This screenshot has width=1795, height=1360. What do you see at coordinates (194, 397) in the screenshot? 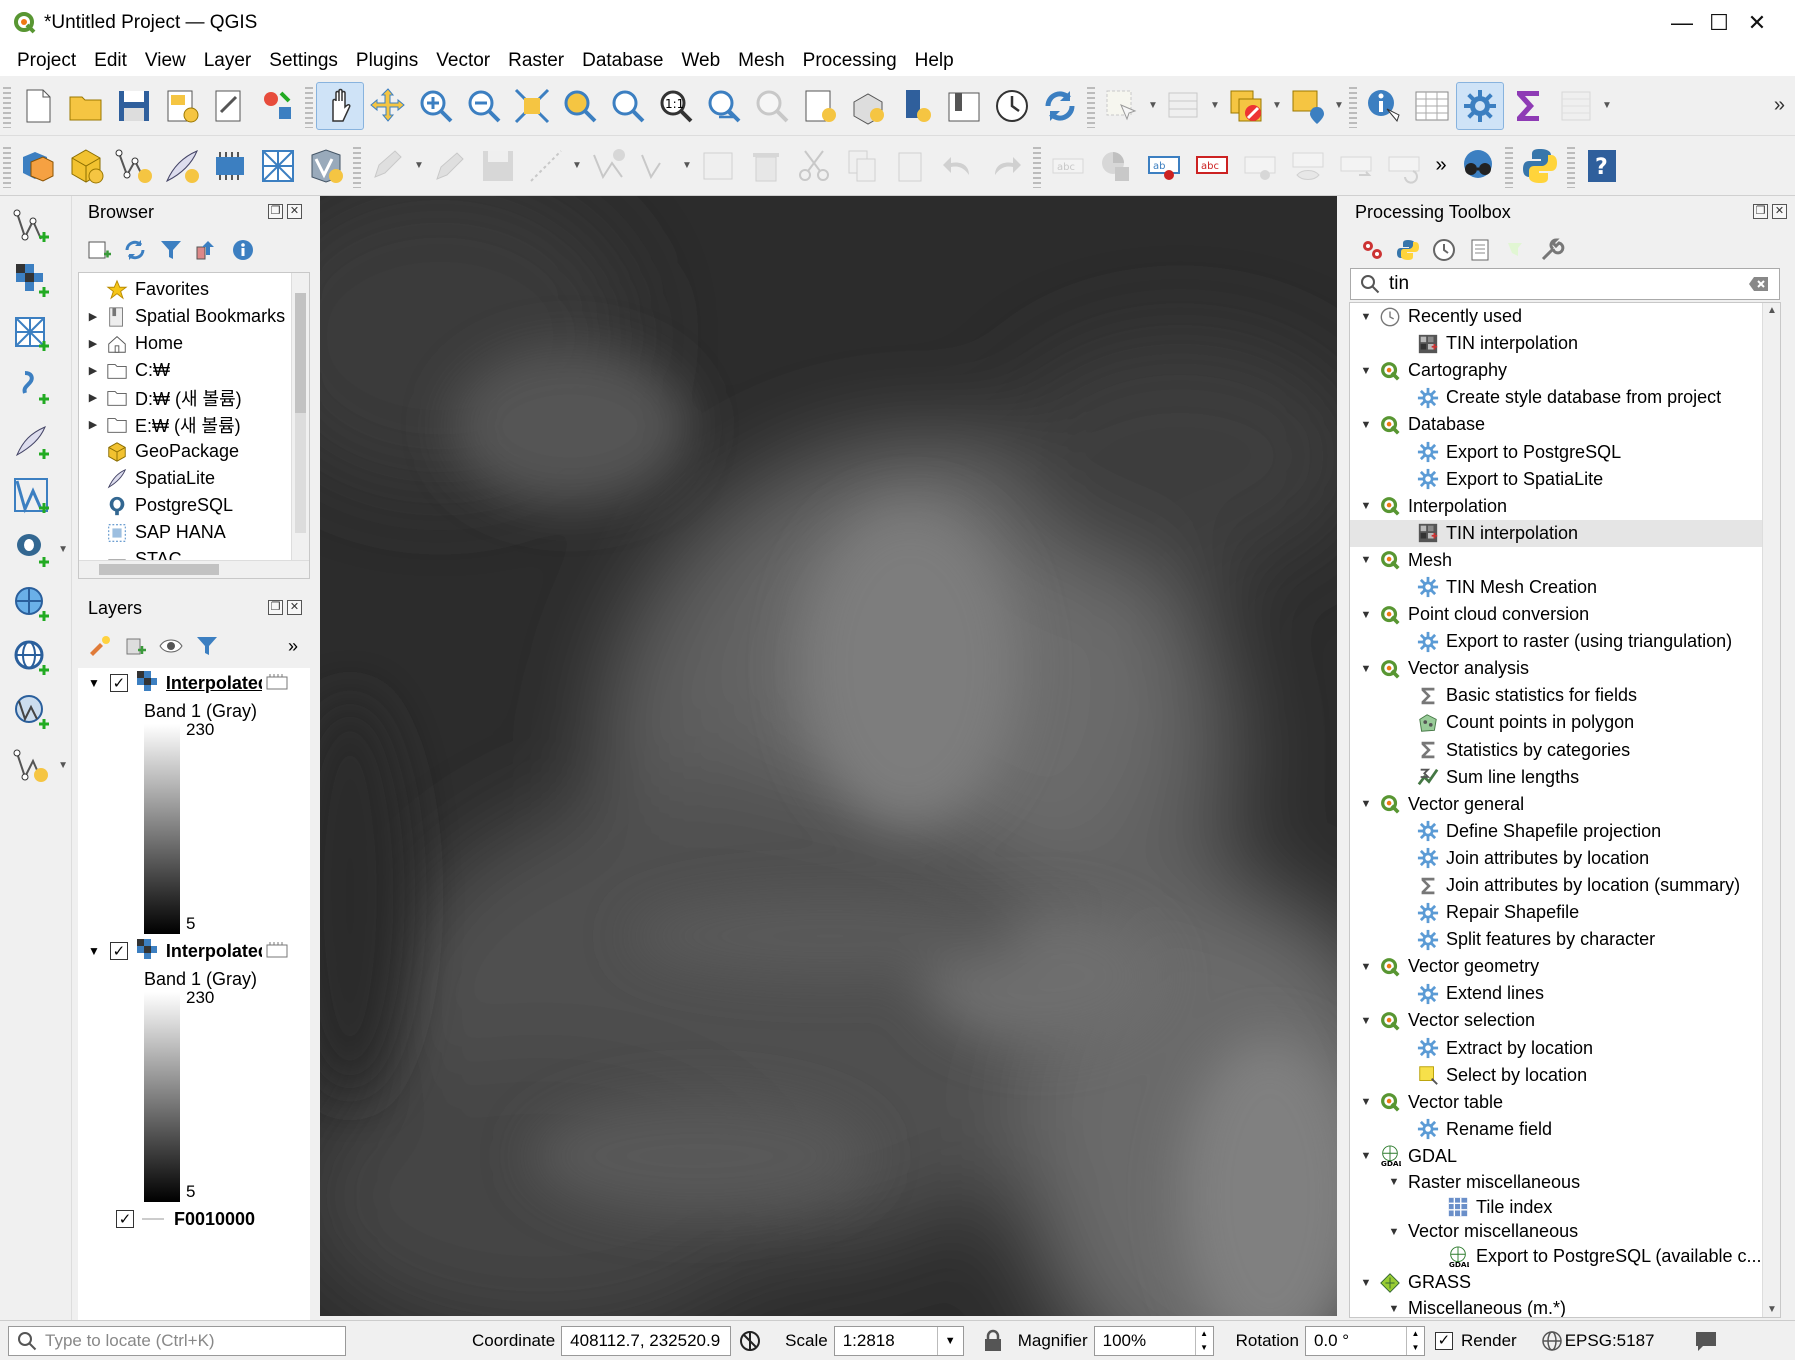
I see `browser-item: ▶ D:₩ (새 볼륨)` at bounding box center [194, 397].